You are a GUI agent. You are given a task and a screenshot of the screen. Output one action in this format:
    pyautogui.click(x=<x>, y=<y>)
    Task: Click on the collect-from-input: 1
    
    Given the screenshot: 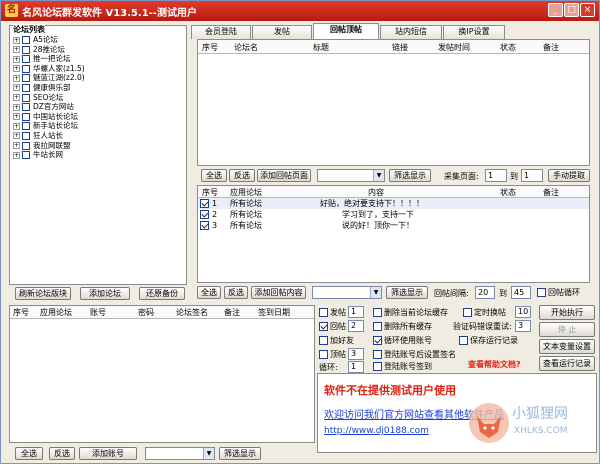 What is the action you would take?
    pyautogui.click(x=496, y=175)
    